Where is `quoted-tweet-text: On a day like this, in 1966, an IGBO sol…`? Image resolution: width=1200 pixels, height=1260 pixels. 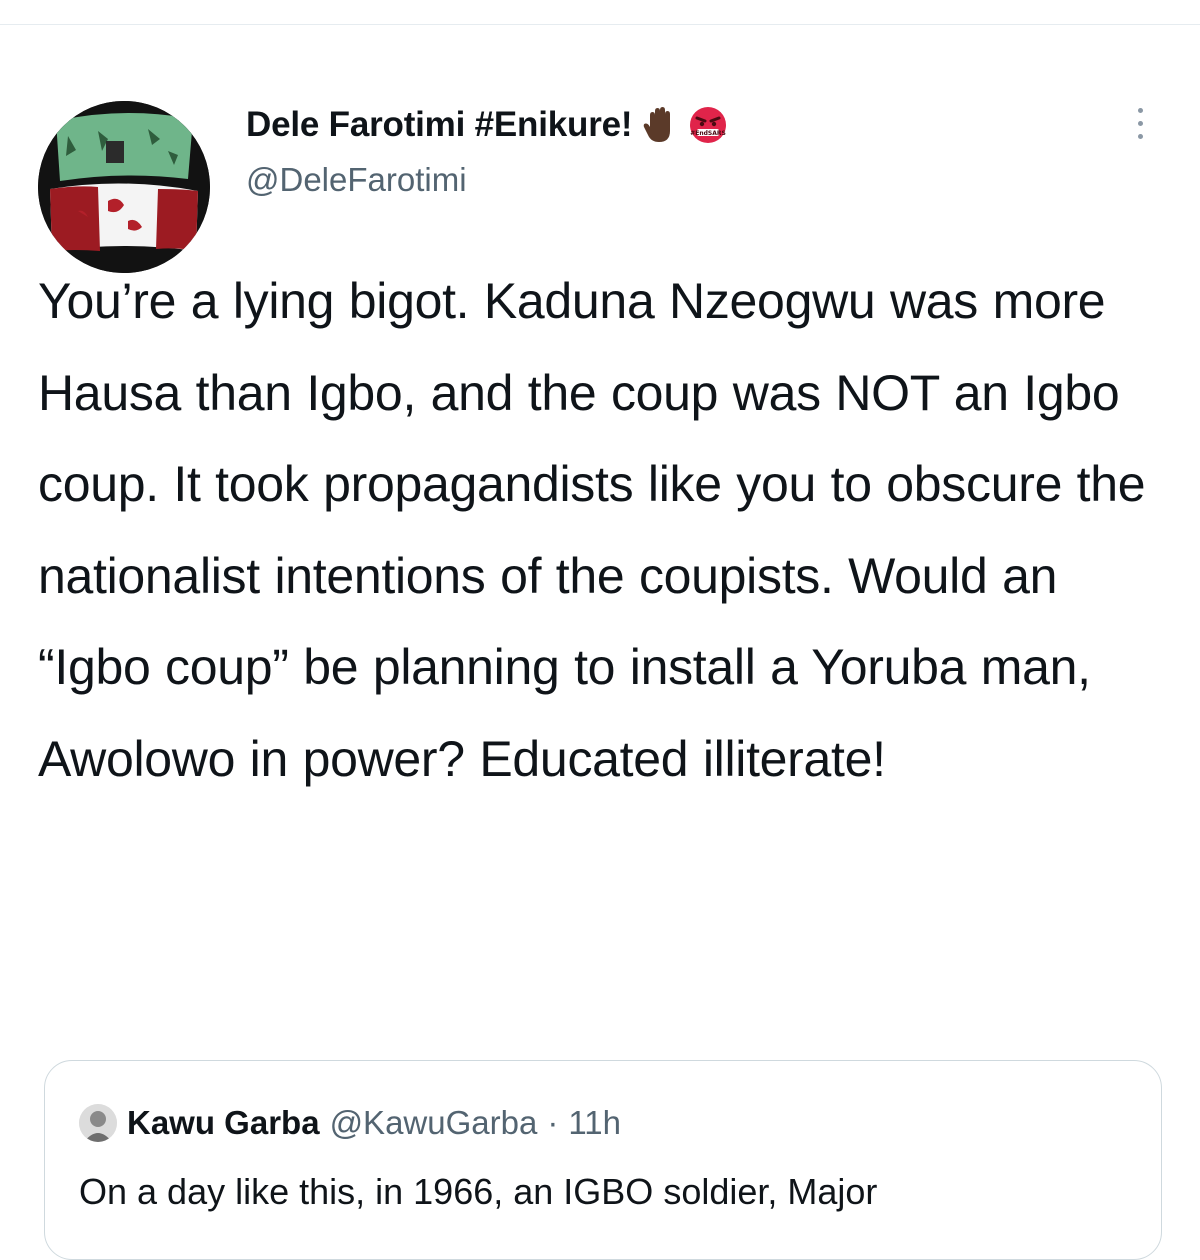
quoted-tweet-text: On a day like this, in 1966, an IGBO sol… is located at coordinates (478, 1191).